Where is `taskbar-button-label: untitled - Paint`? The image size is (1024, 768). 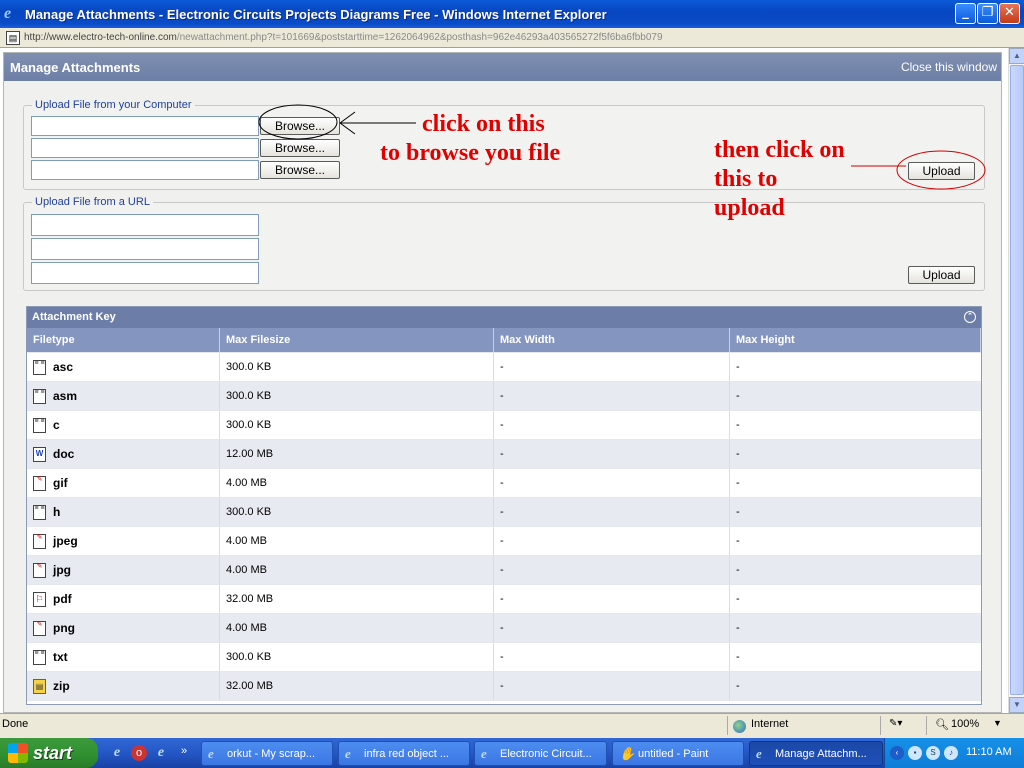 taskbar-button-label: untitled - Paint is located at coordinates (673, 753).